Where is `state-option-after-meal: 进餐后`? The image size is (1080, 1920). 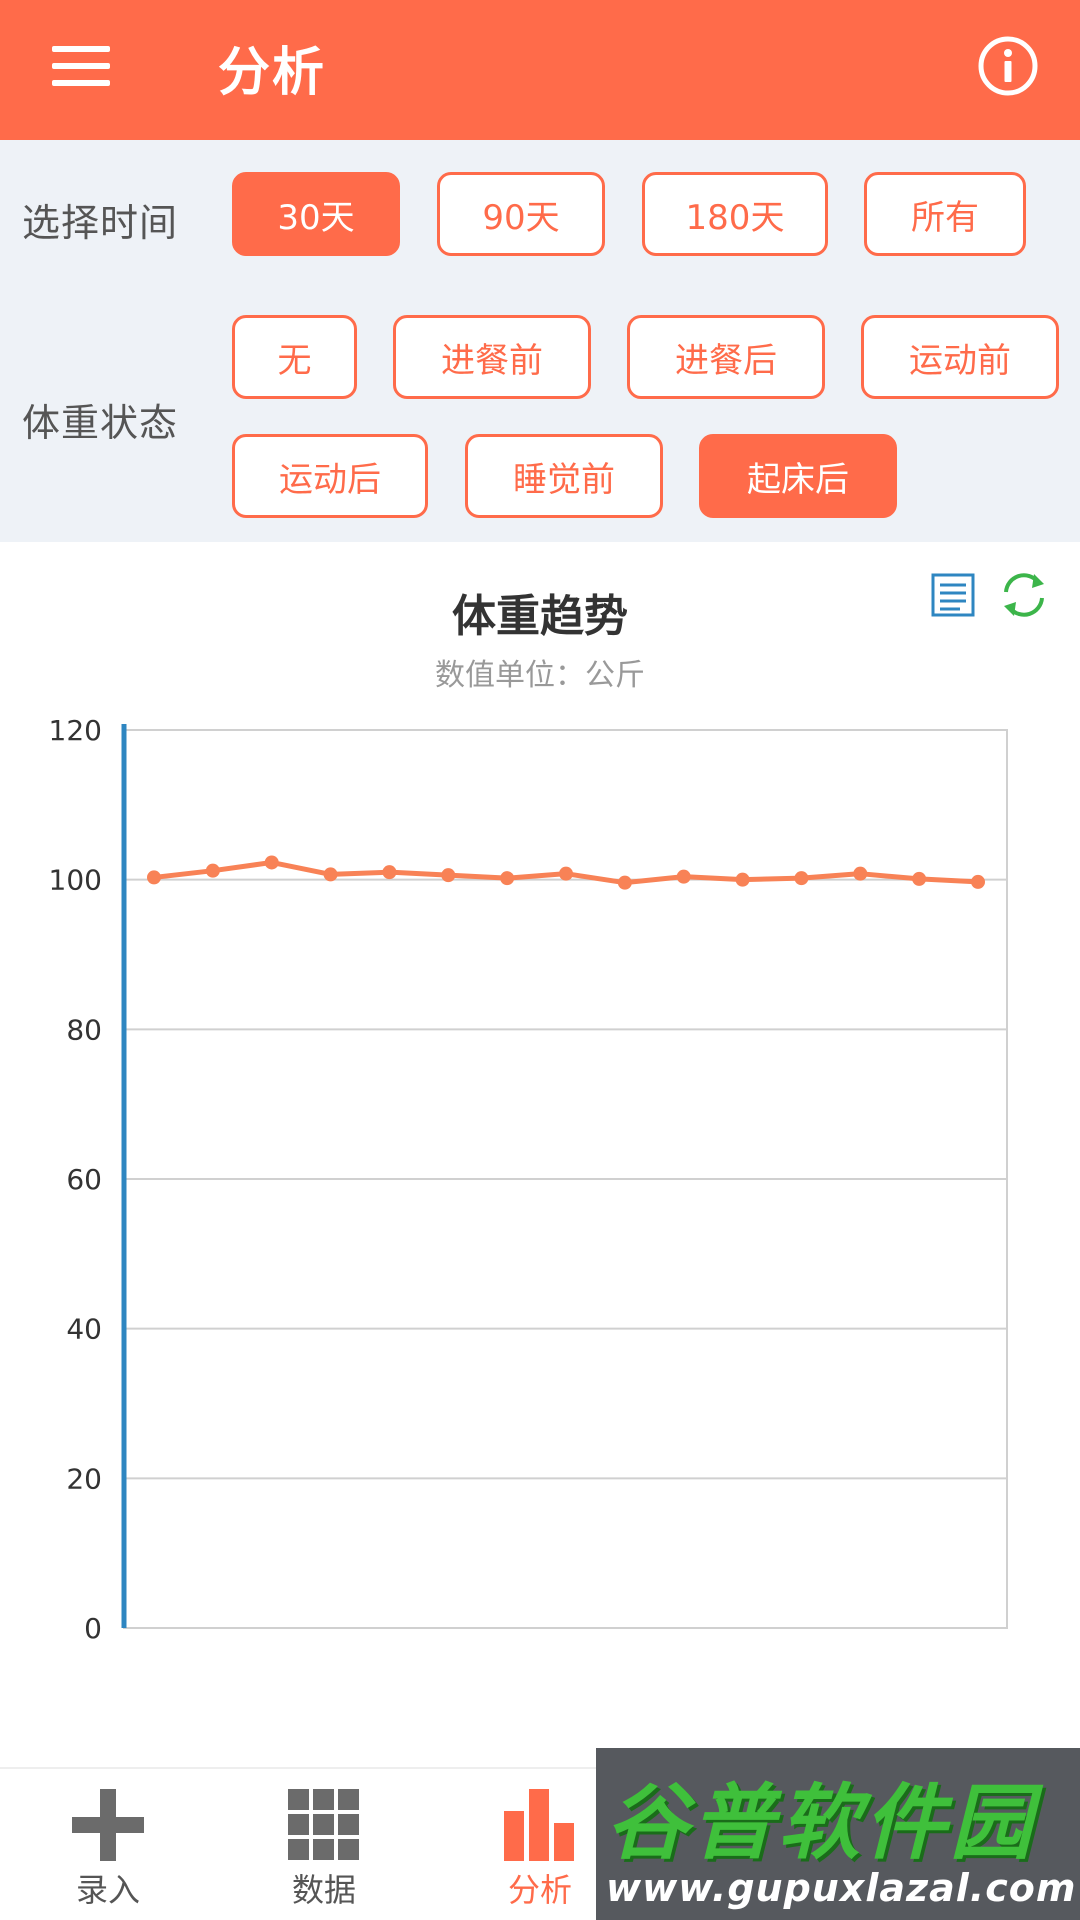 state-option-after-meal: 进餐后 is located at coordinates (726, 357).